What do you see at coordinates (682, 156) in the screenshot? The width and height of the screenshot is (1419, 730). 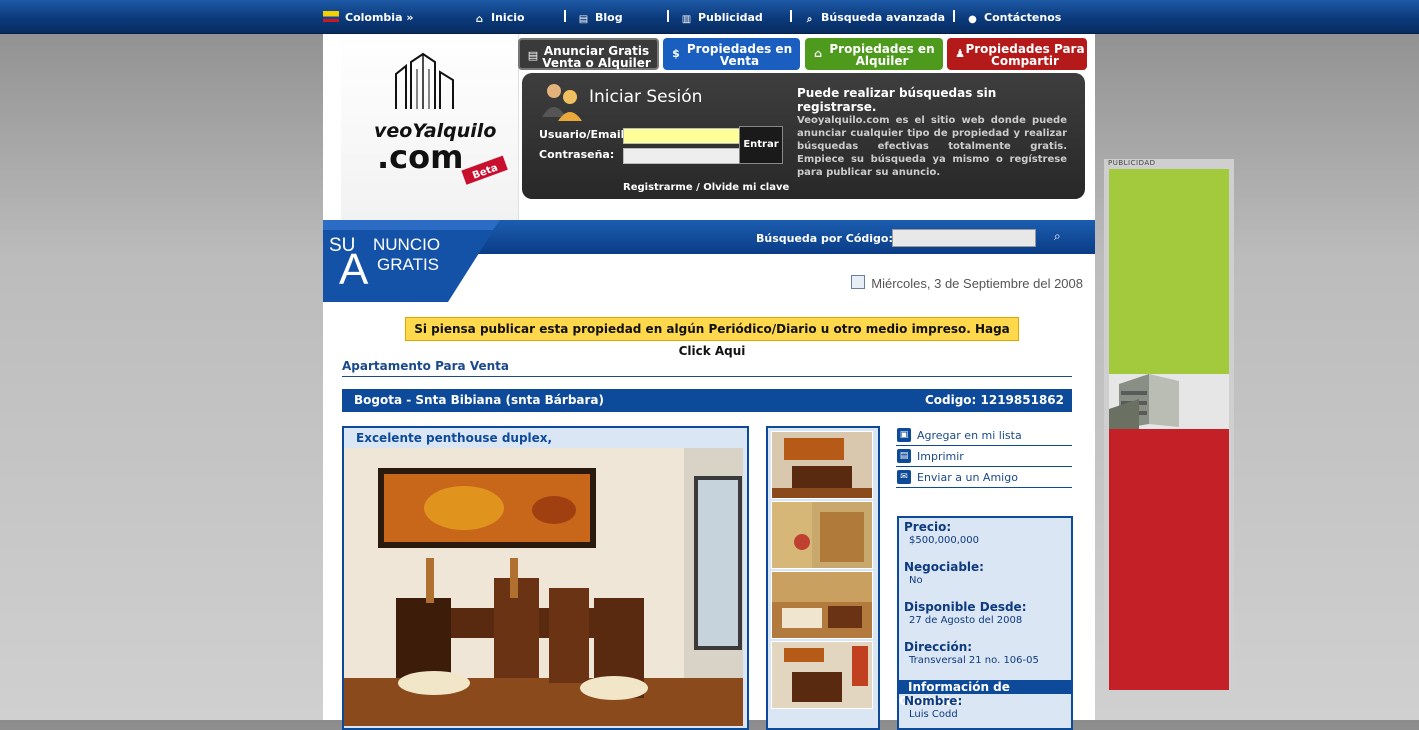 I see `password-input` at bounding box center [682, 156].